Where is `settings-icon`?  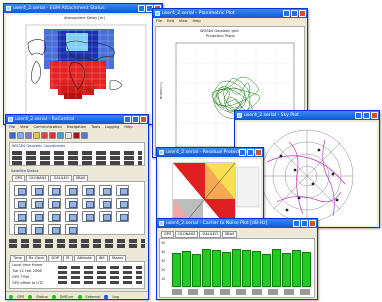 settings-icon is located at coordinates (60, 135).